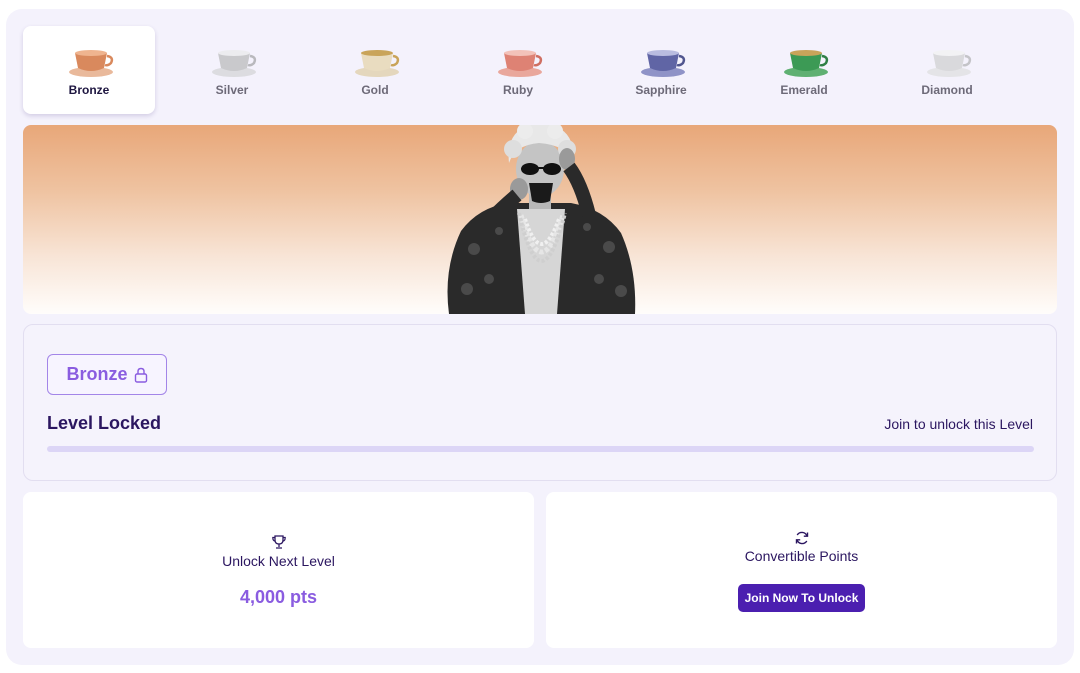  I want to click on tab-diamond: Diamond, so click(947, 70).